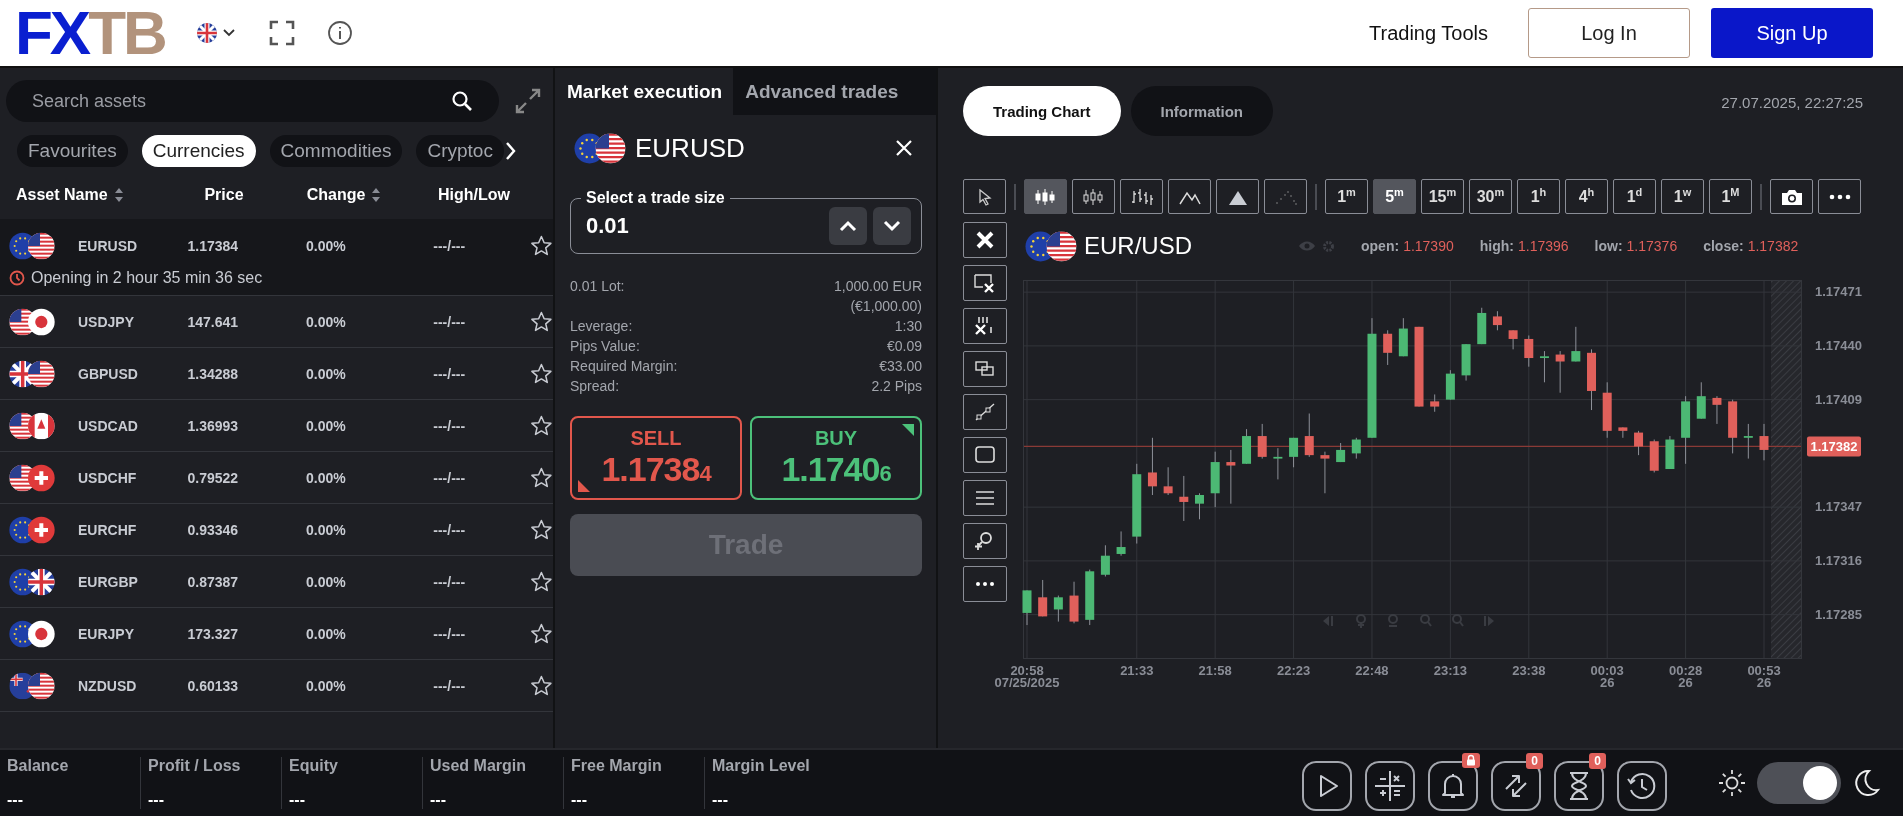  What do you see at coordinates (276, 478) in the screenshot?
I see `asset-row: USDCHF 0.79522 0.00% ---/---` at bounding box center [276, 478].